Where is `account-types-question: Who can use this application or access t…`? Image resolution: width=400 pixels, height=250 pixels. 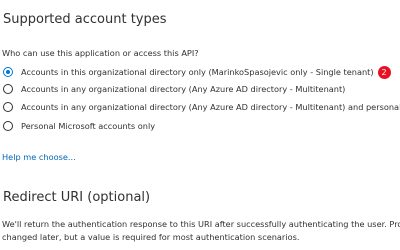
account-types-question: Who can use this application or access t… is located at coordinates (100, 53).